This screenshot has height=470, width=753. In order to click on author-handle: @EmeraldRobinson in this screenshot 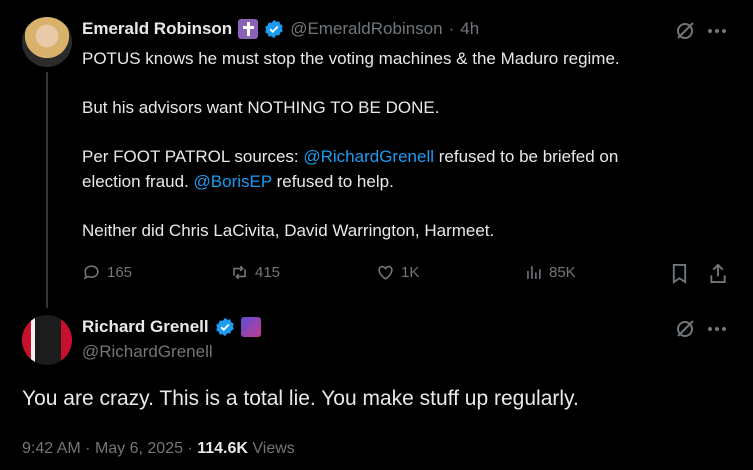, I will do `click(366, 29)`.